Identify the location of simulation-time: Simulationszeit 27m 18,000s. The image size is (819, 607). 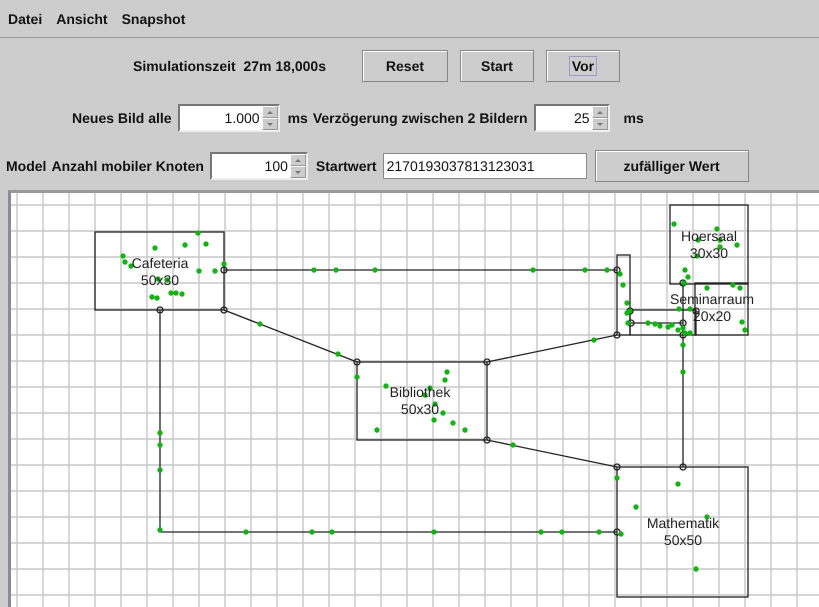
(229, 66).